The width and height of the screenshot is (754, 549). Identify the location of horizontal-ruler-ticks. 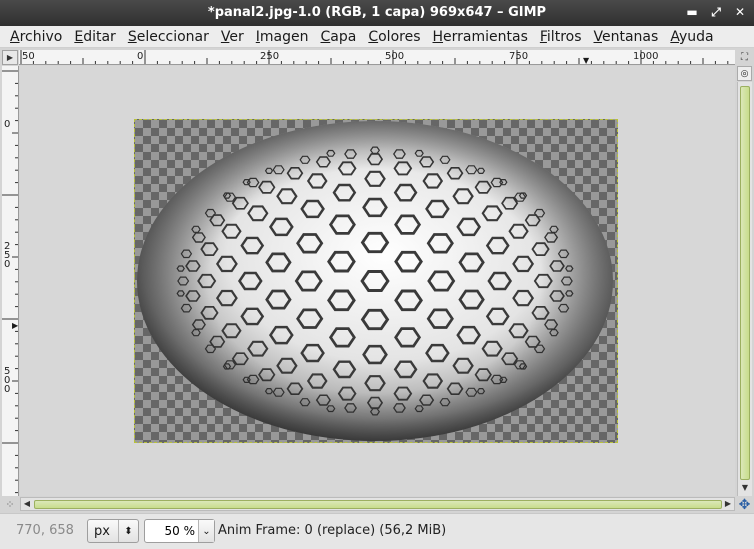
(374, 57).